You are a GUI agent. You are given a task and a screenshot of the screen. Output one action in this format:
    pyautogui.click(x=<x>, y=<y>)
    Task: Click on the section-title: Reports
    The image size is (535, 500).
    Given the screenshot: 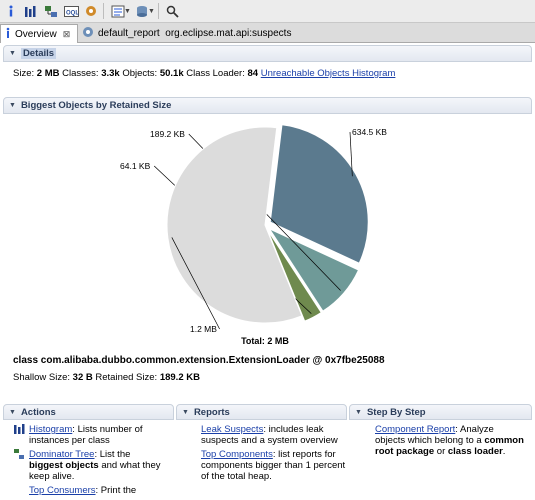 What is the action you would take?
    pyautogui.click(x=211, y=412)
    